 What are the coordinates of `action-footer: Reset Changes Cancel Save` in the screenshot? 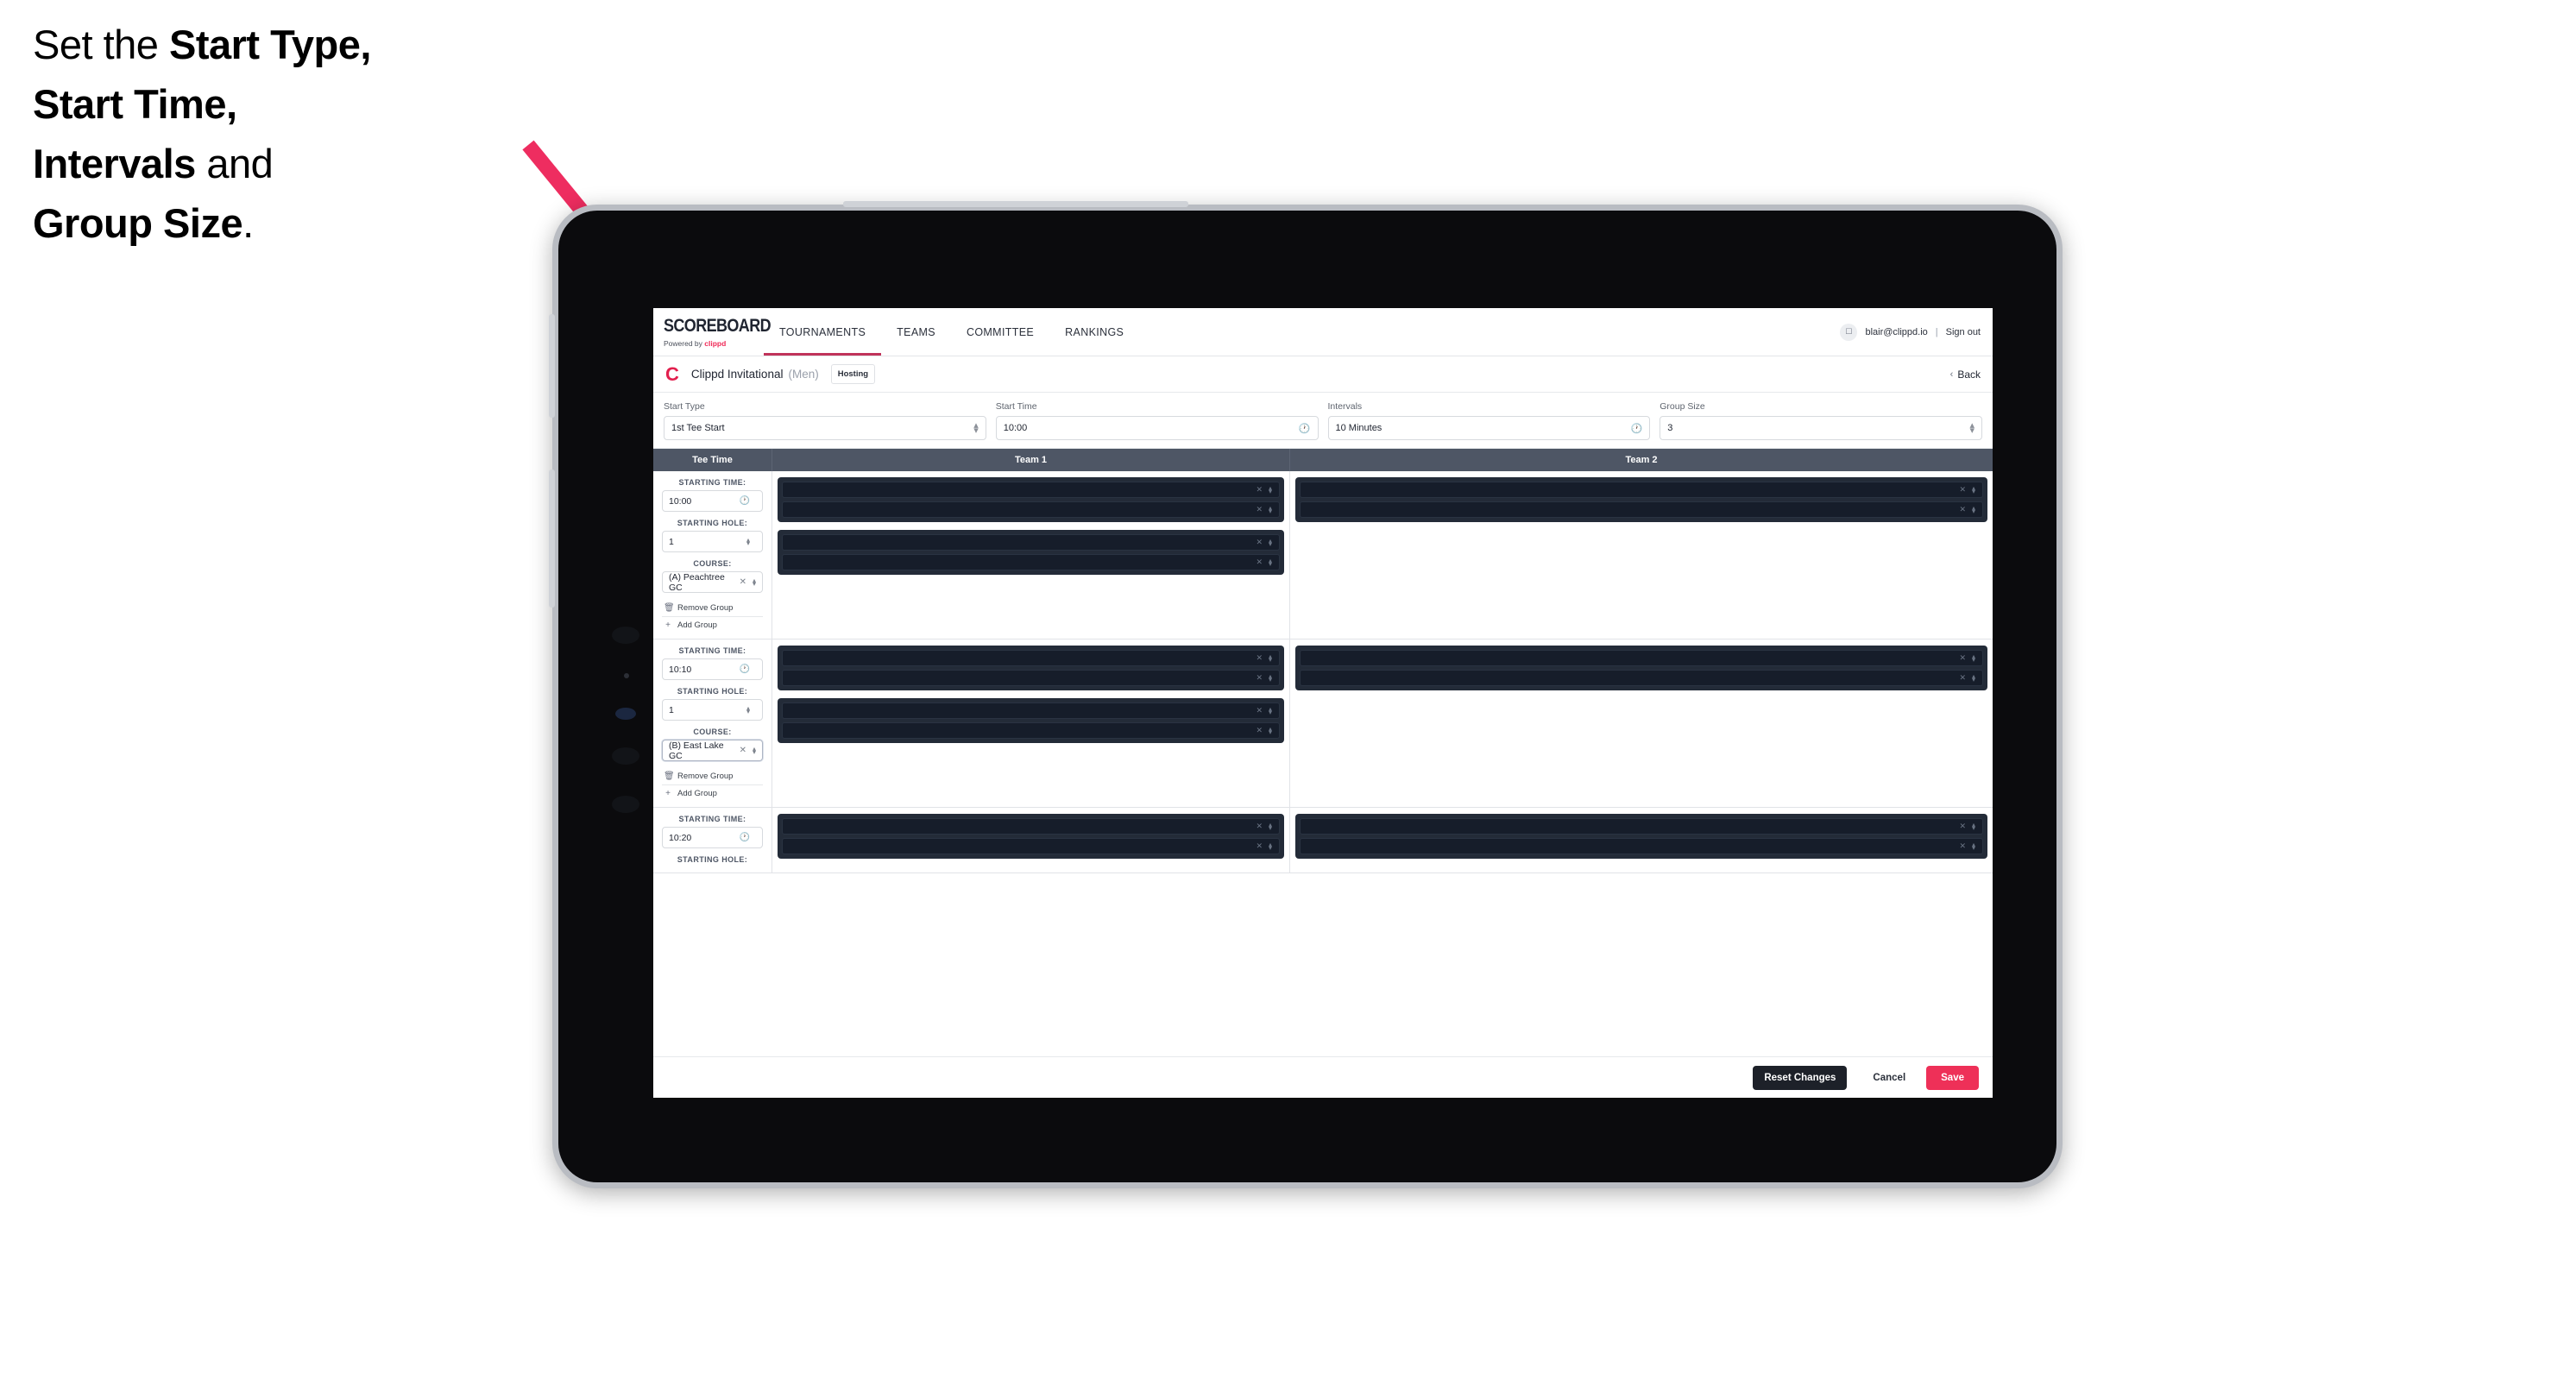 It's located at (1323, 1077).